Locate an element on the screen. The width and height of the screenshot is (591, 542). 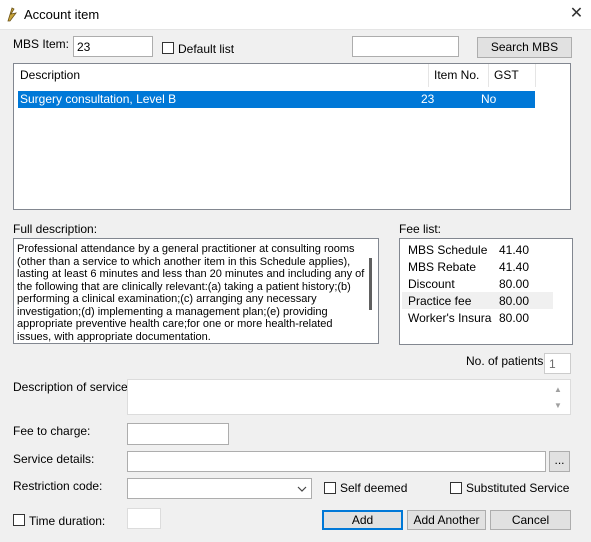
fee-row-workers-insurance: Worker's Insurance 80.00 is located at coordinates (477, 317).